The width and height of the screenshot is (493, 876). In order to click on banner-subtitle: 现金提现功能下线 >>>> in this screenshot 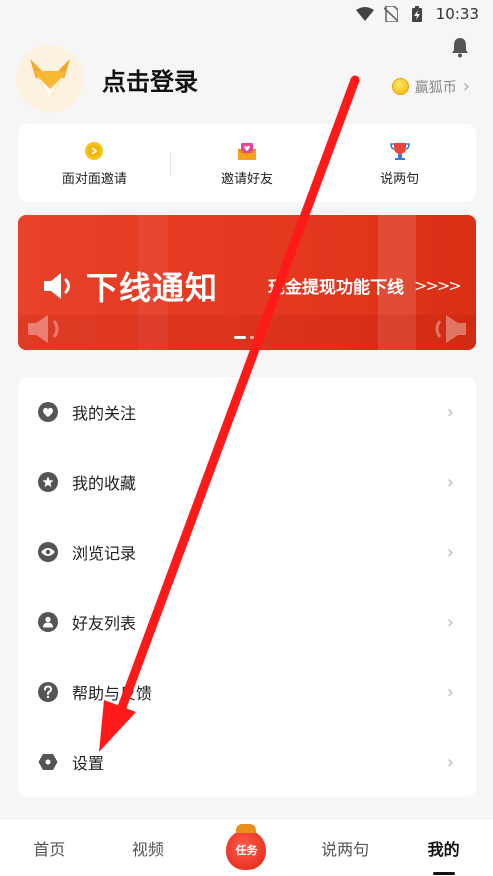, I will do `click(365, 285)`.